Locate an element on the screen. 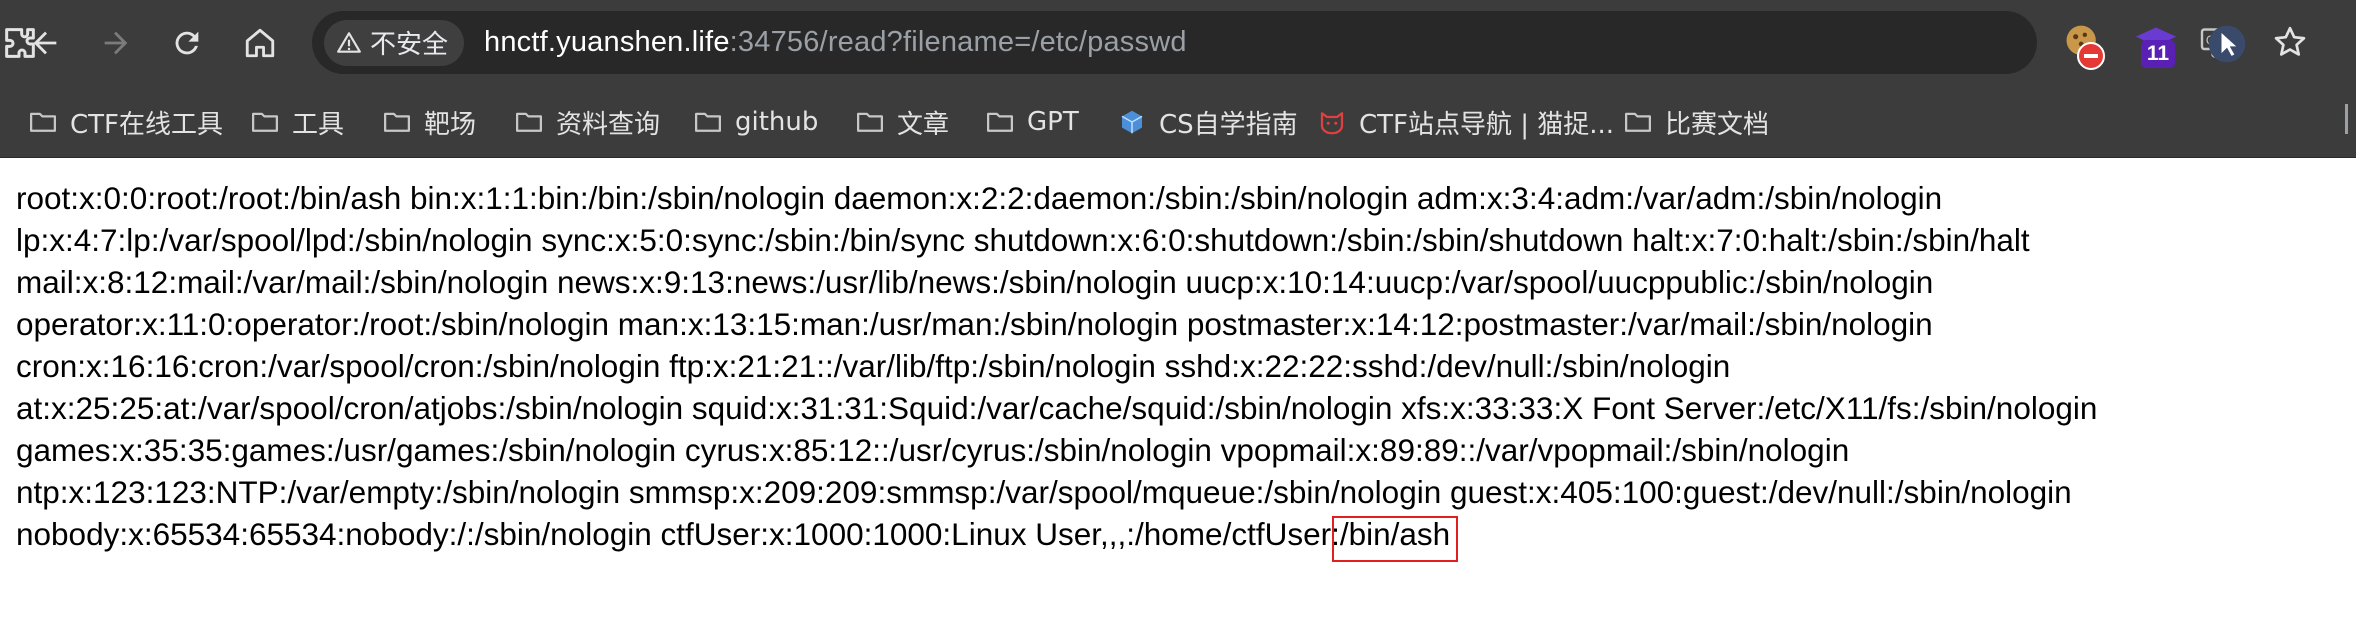 Image resolution: width=2356 pixels, height=623 pixels. reload-icon is located at coordinates (187, 43).